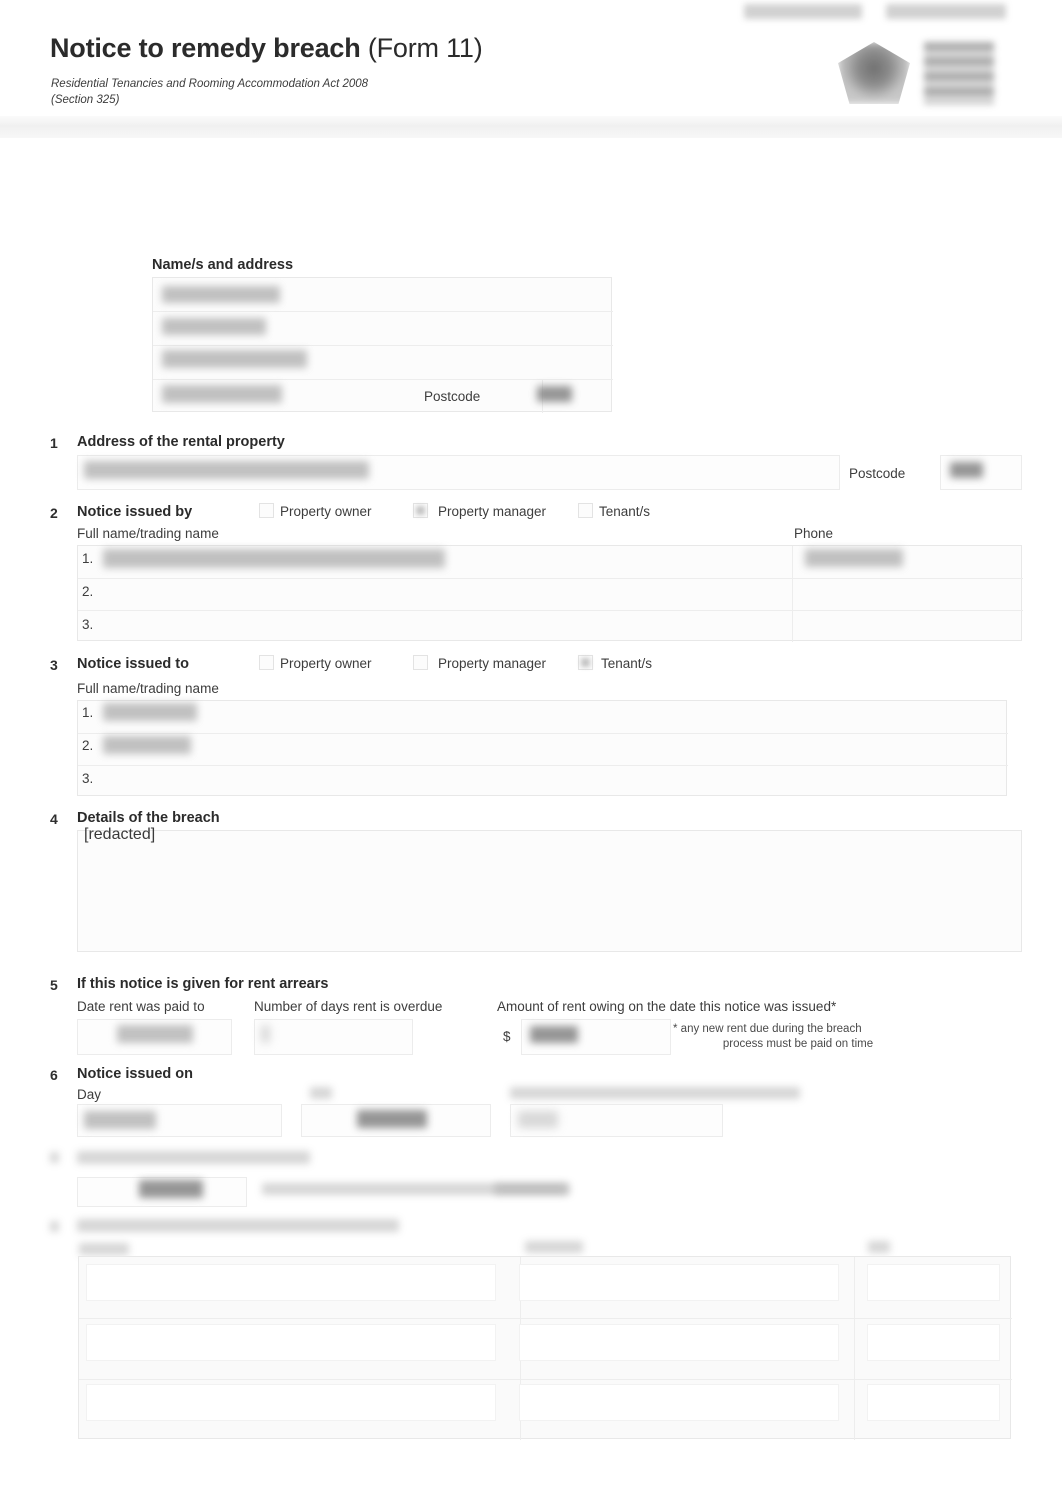  I want to click on issued-to-property-owner-checkbox, so click(266, 662).